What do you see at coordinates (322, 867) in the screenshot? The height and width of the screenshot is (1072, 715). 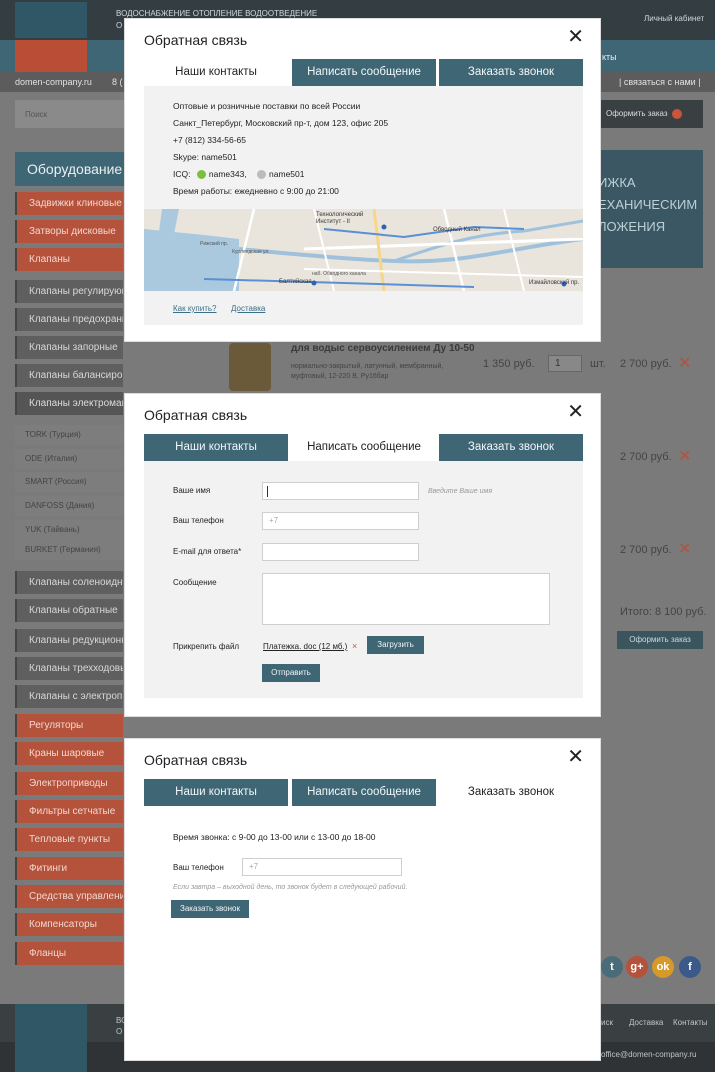 I see `callback-phone-input: +7` at bounding box center [322, 867].